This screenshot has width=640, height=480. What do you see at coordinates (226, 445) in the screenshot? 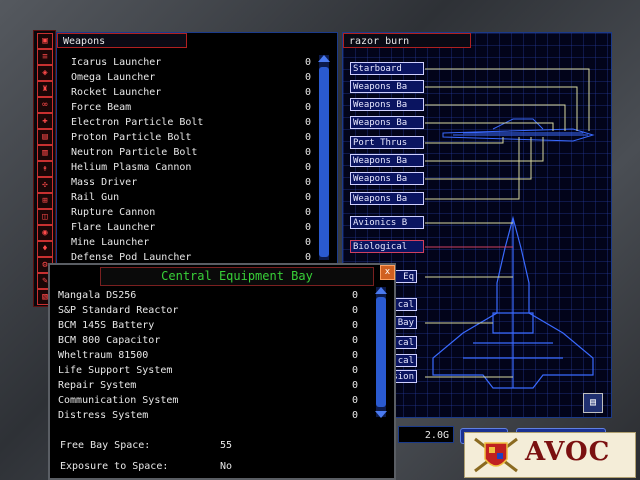
I see `free-bay-value: 55` at bounding box center [226, 445].